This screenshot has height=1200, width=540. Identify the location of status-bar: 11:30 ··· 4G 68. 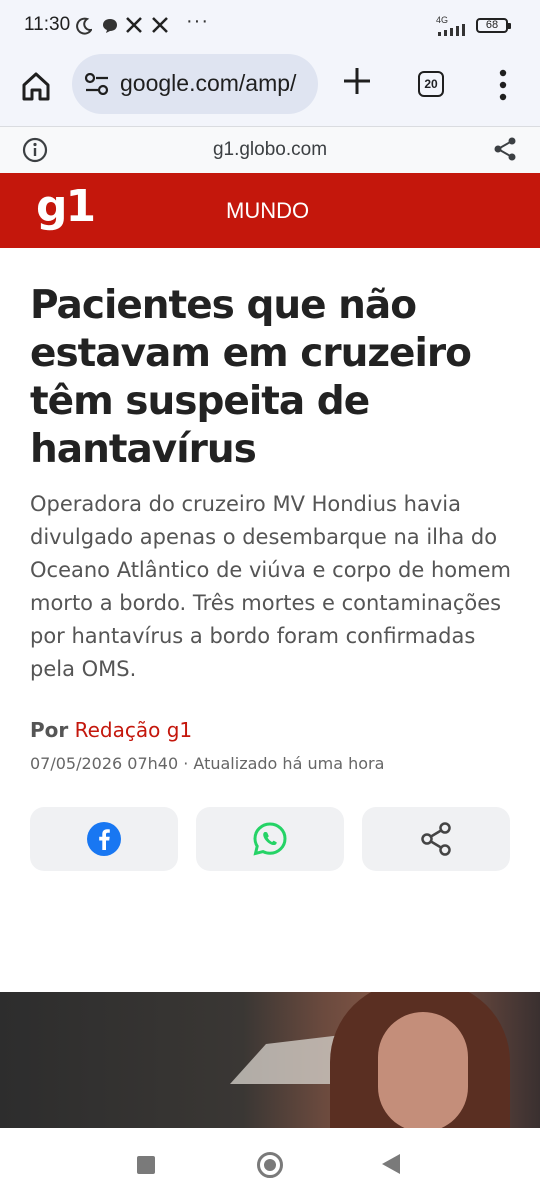
(270, 26).